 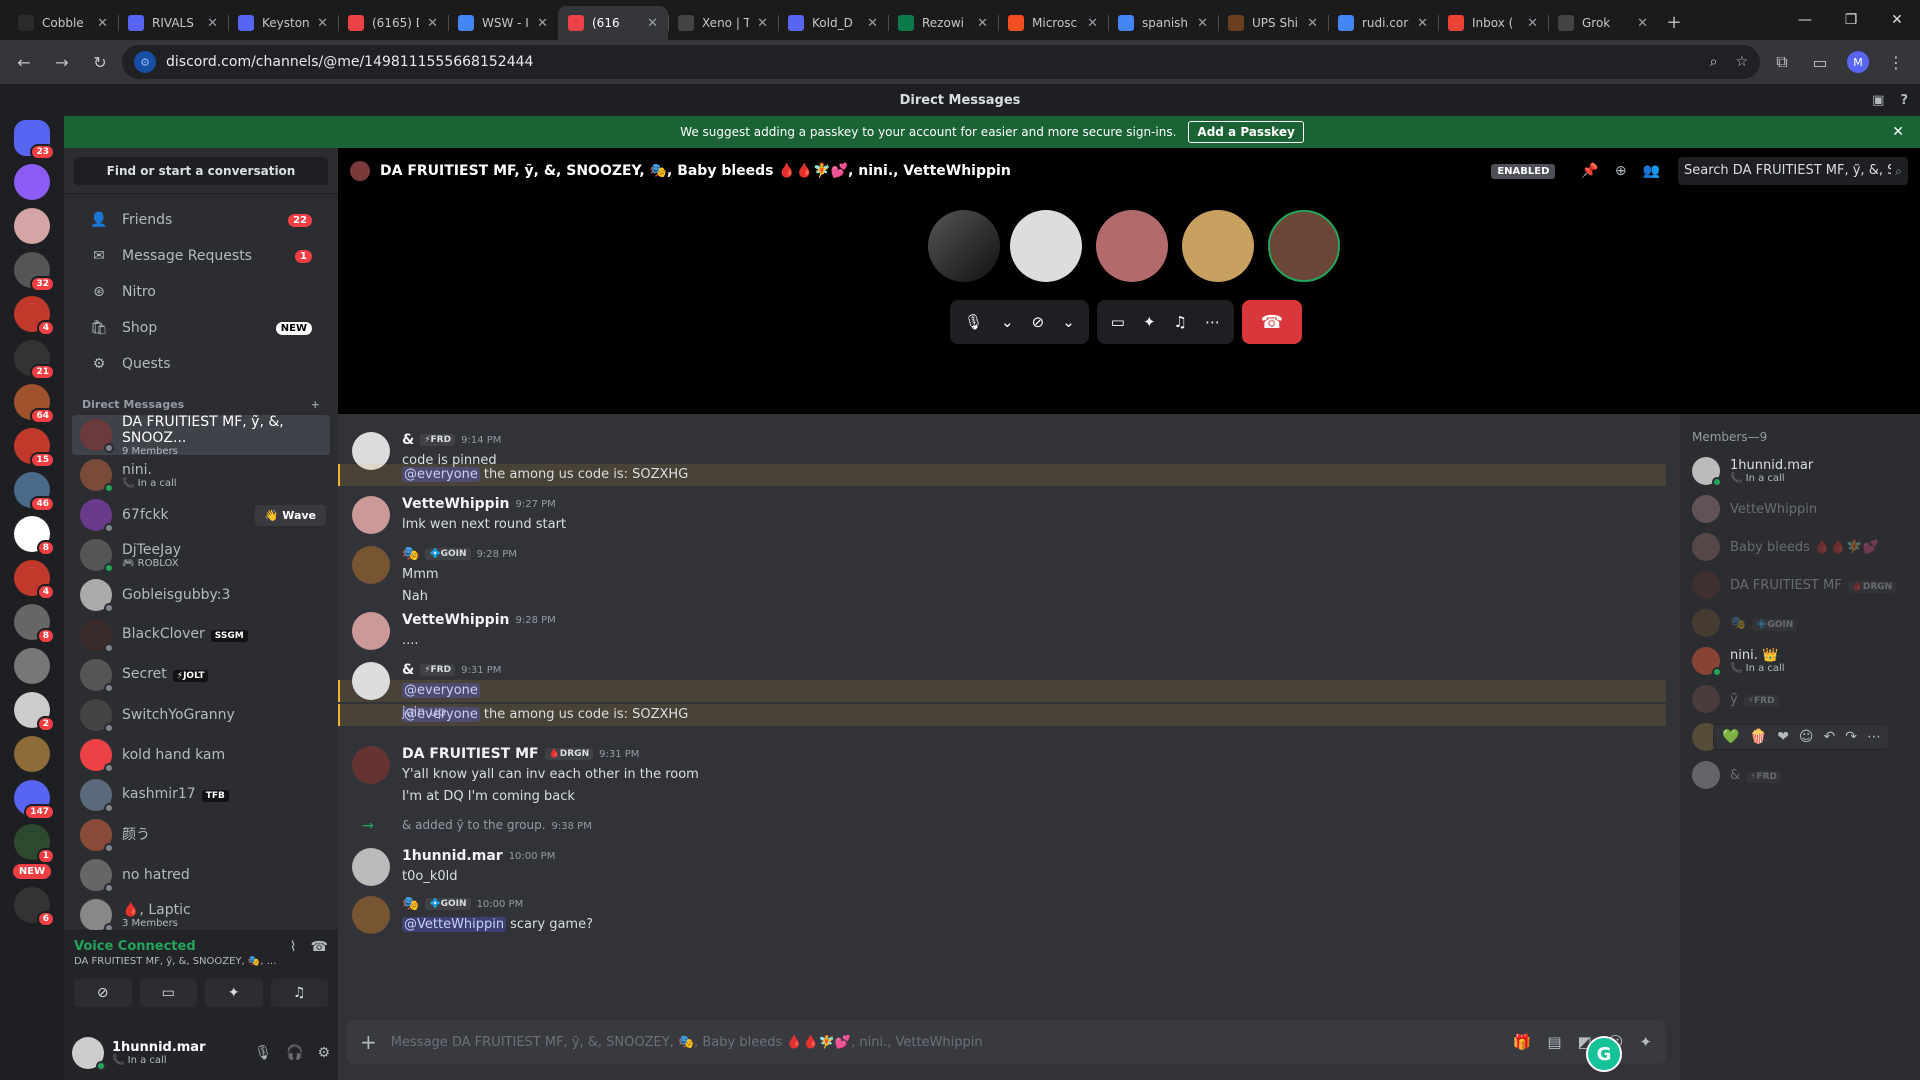 I want to click on reaction-heart-red-icon: ❤, so click(x=1783, y=737).